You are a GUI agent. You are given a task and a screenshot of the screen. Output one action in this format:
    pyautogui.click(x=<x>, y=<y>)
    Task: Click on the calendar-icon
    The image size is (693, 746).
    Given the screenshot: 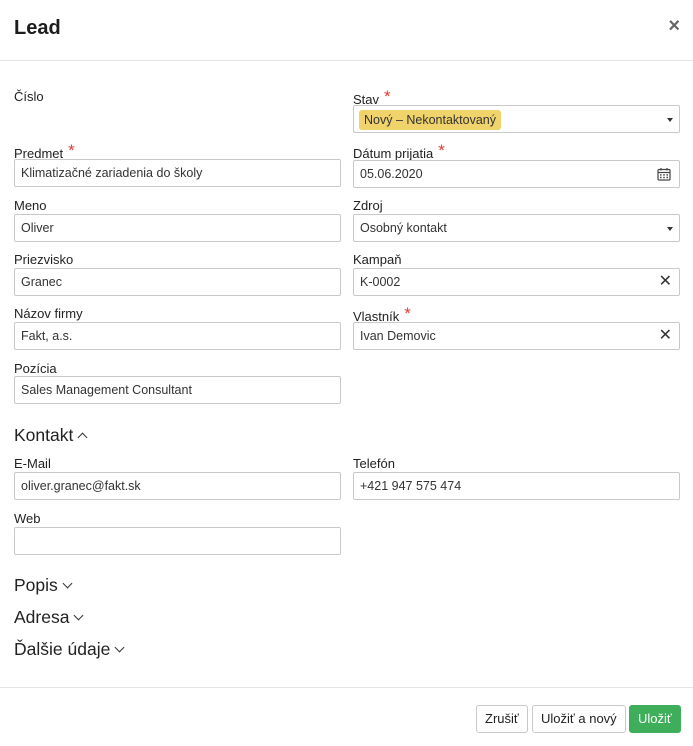 What is the action you would take?
    pyautogui.click(x=664, y=174)
    